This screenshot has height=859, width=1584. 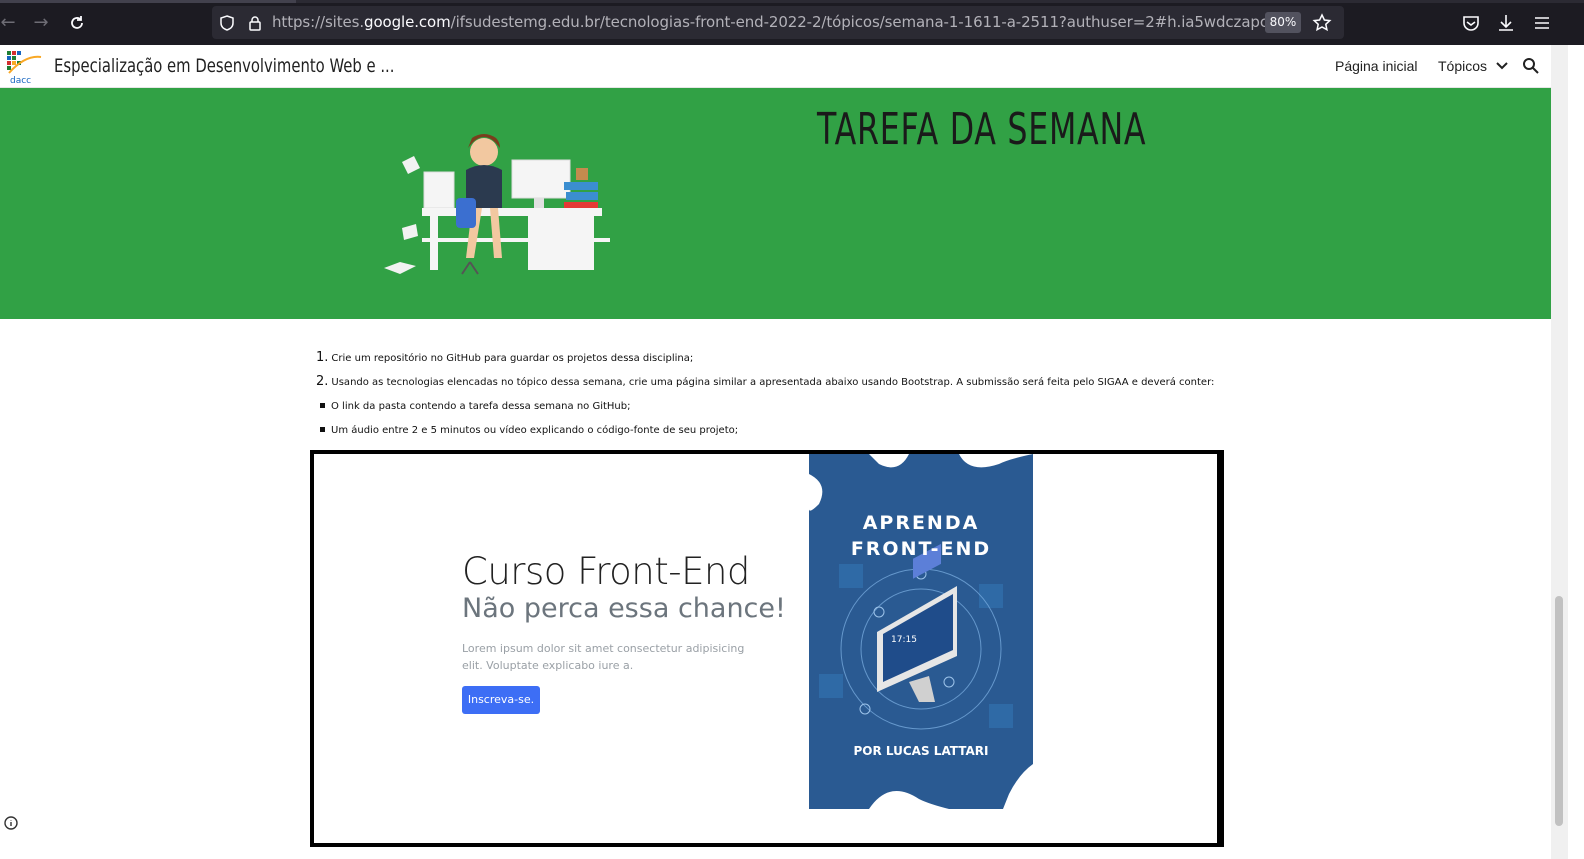 What do you see at coordinates (322, 381) in the screenshot?
I see `instruction-number: 2.` at bounding box center [322, 381].